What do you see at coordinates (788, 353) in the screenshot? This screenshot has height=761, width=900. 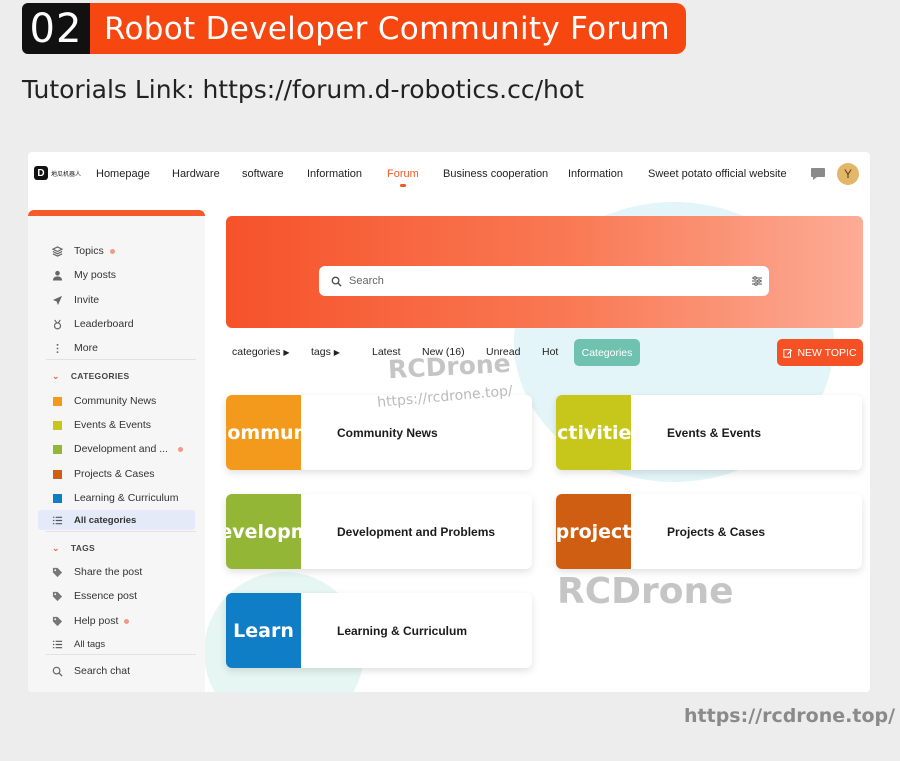 I see `edit-icon` at bounding box center [788, 353].